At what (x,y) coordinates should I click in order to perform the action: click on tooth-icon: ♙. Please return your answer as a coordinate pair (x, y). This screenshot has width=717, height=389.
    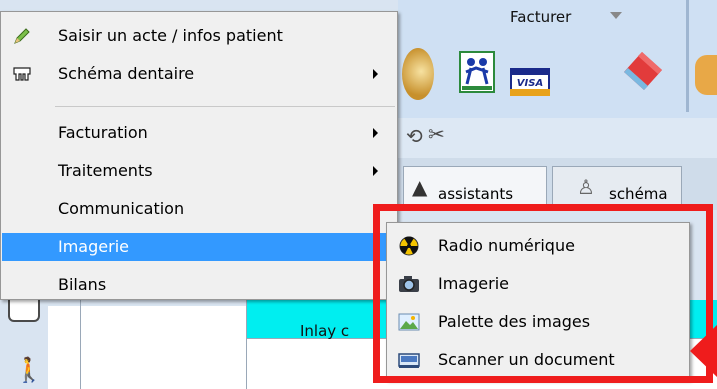
    Looking at the image, I should click on (586, 187).